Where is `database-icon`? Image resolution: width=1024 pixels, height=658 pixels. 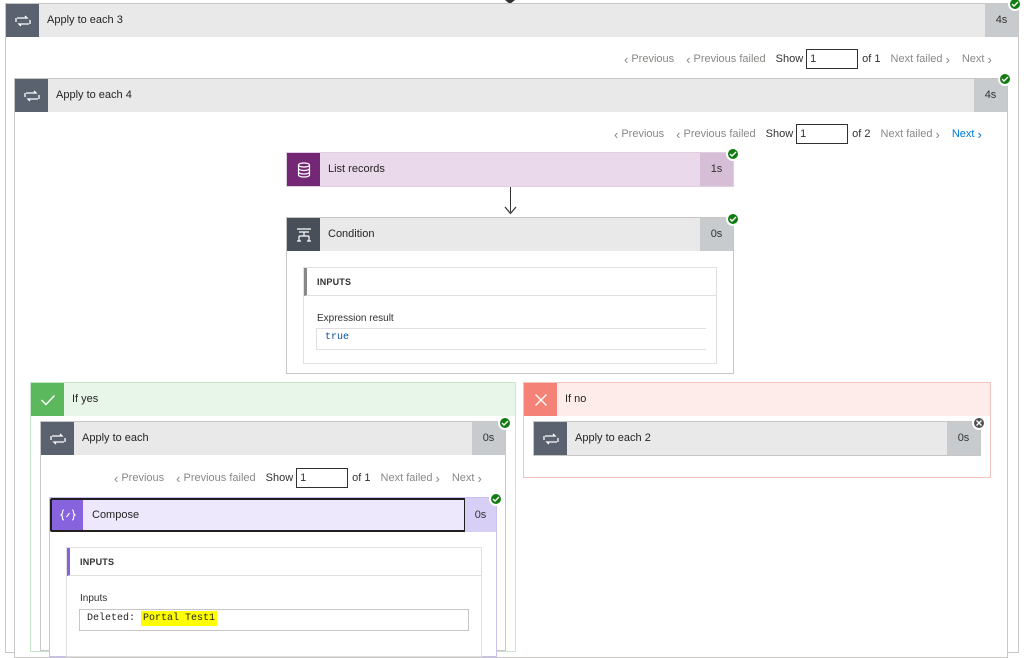
database-icon is located at coordinates (303, 169).